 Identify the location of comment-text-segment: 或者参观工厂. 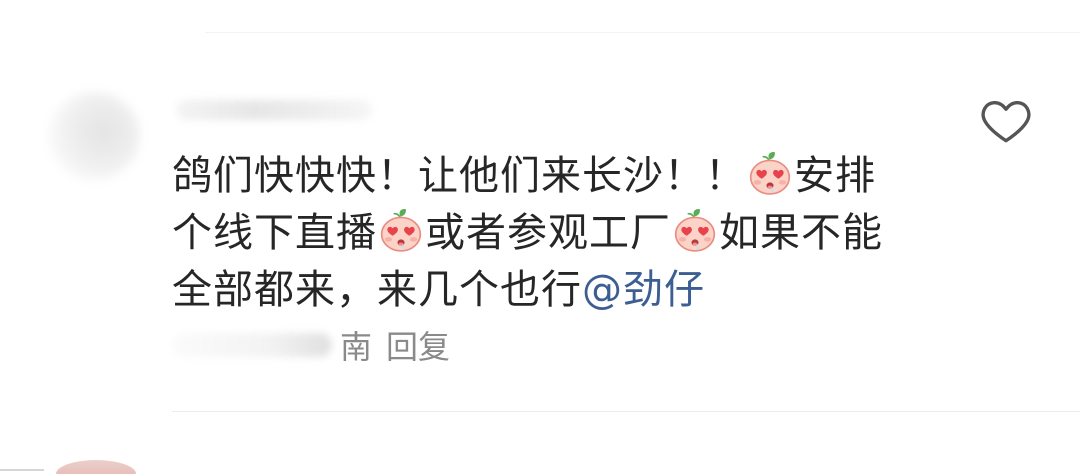
(548, 233).